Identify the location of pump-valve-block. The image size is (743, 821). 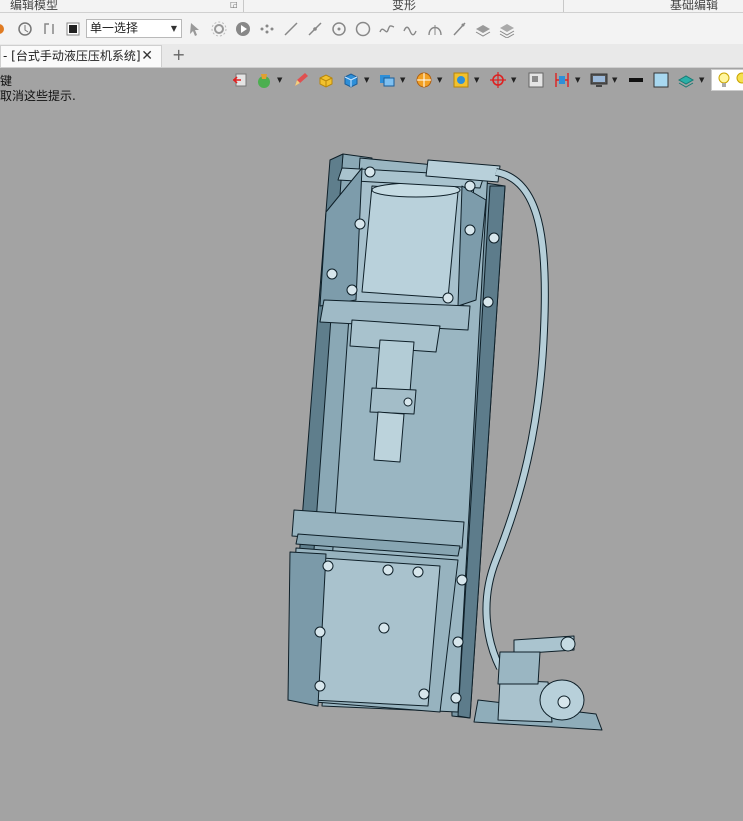
(519, 668).